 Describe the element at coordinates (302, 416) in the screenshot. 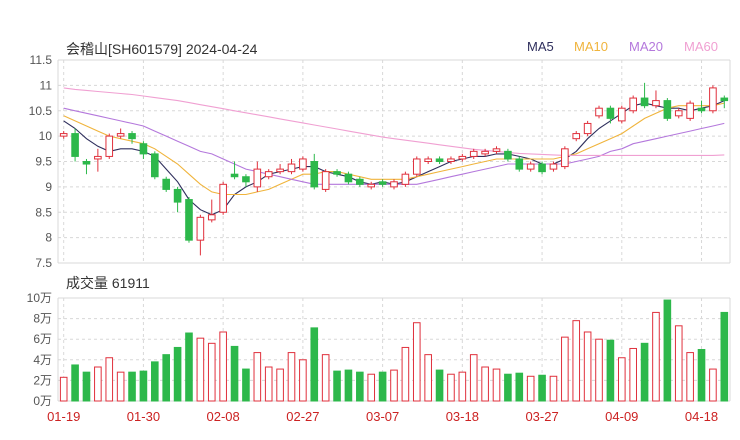

I see `x-tick-label: 02-27` at that location.